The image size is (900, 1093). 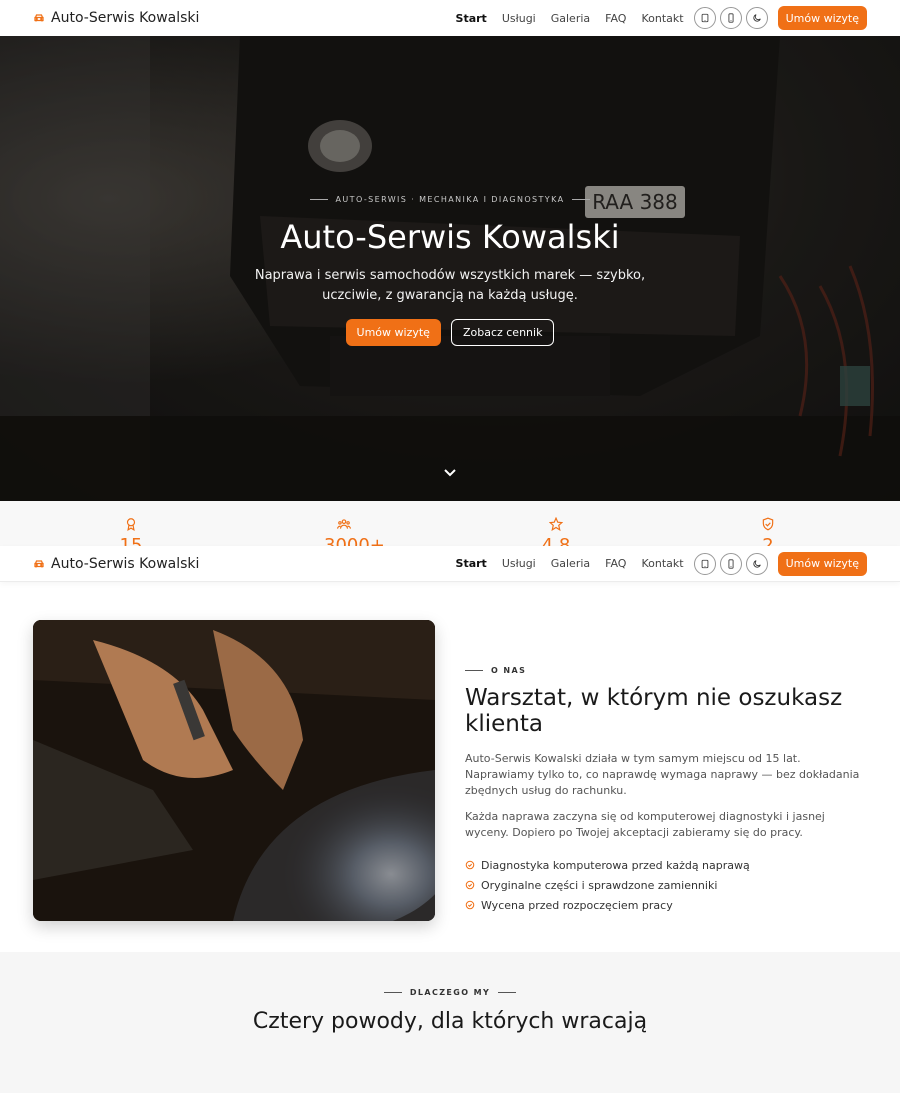 I want to click on hero-title: Auto-Serwis Kowalski, so click(x=450, y=237).